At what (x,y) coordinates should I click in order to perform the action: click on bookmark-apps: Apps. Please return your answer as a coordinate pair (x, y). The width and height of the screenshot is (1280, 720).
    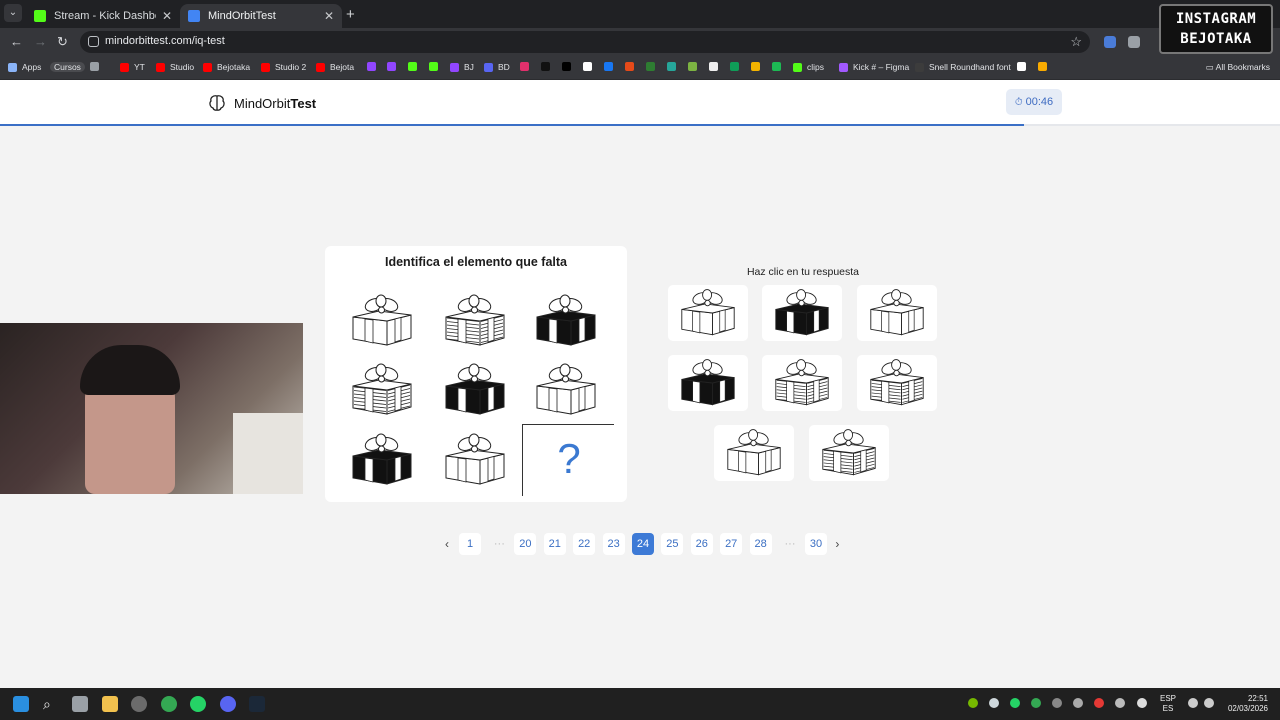
    Looking at the image, I should click on (24, 67).